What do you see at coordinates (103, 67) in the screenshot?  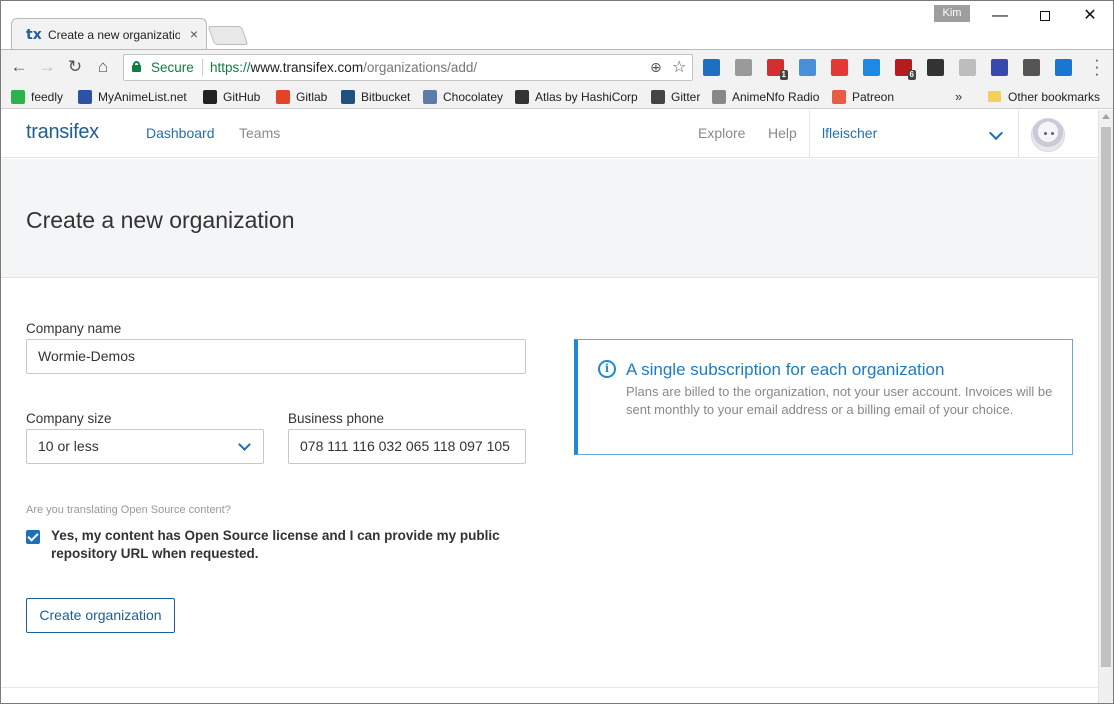 I see `home-icon: ⌂` at bounding box center [103, 67].